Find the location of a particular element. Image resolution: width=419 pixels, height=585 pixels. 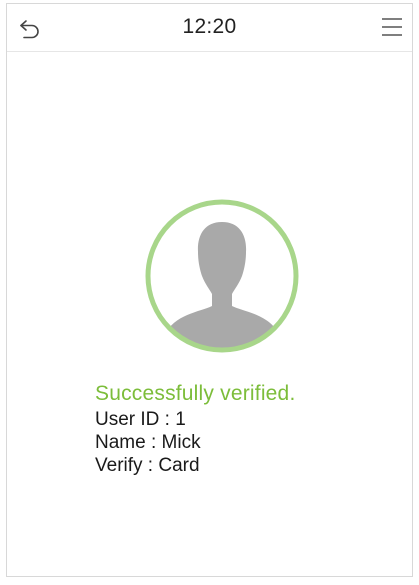

user-name-text: Name : Mick is located at coordinates (148, 442).